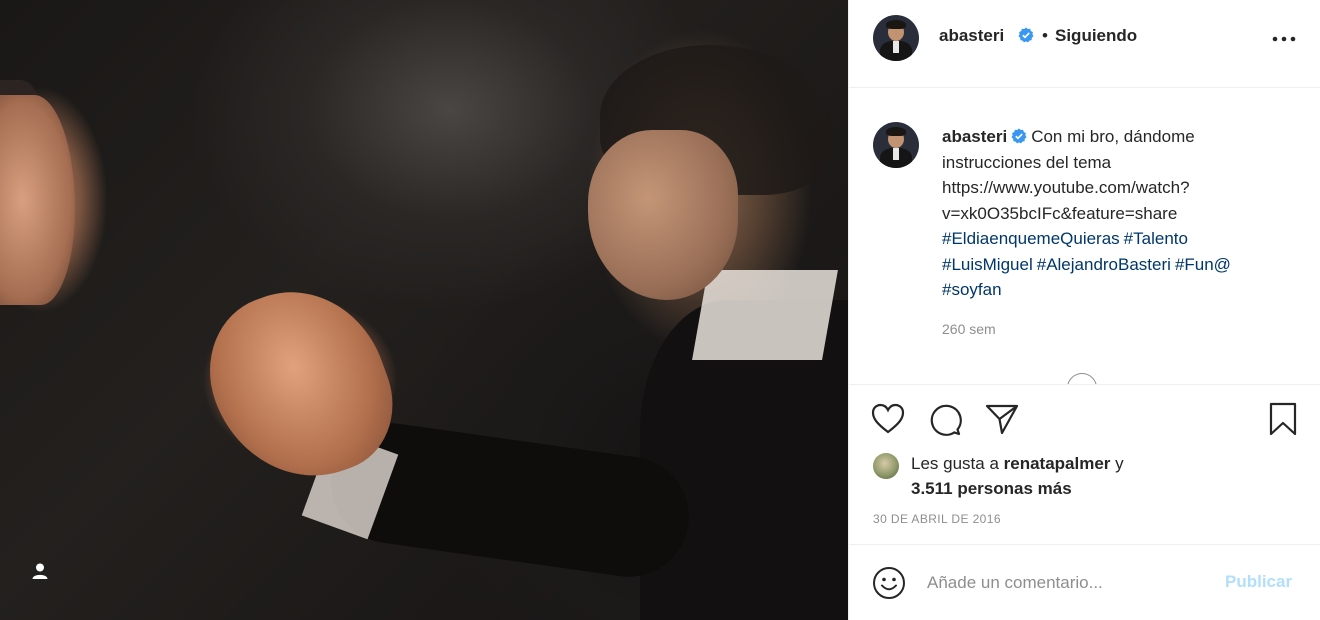 The width and height of the screenshot is (1320, 620). I want to click on author-avatar, so click(896, 38).